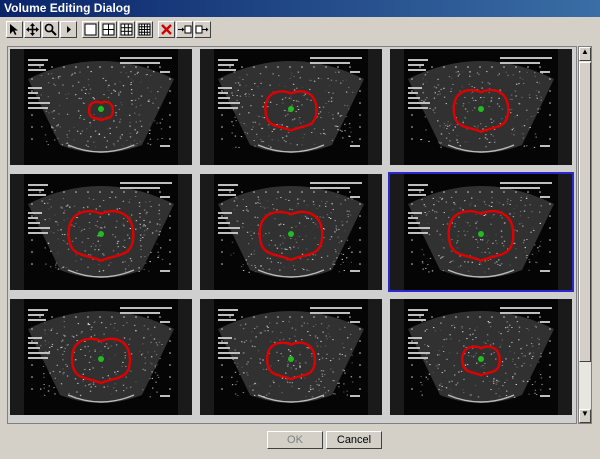 Image resolution: width=600 pixels, height=459 pixels. I want to click on layout-1x1-button, so click(90, 29).